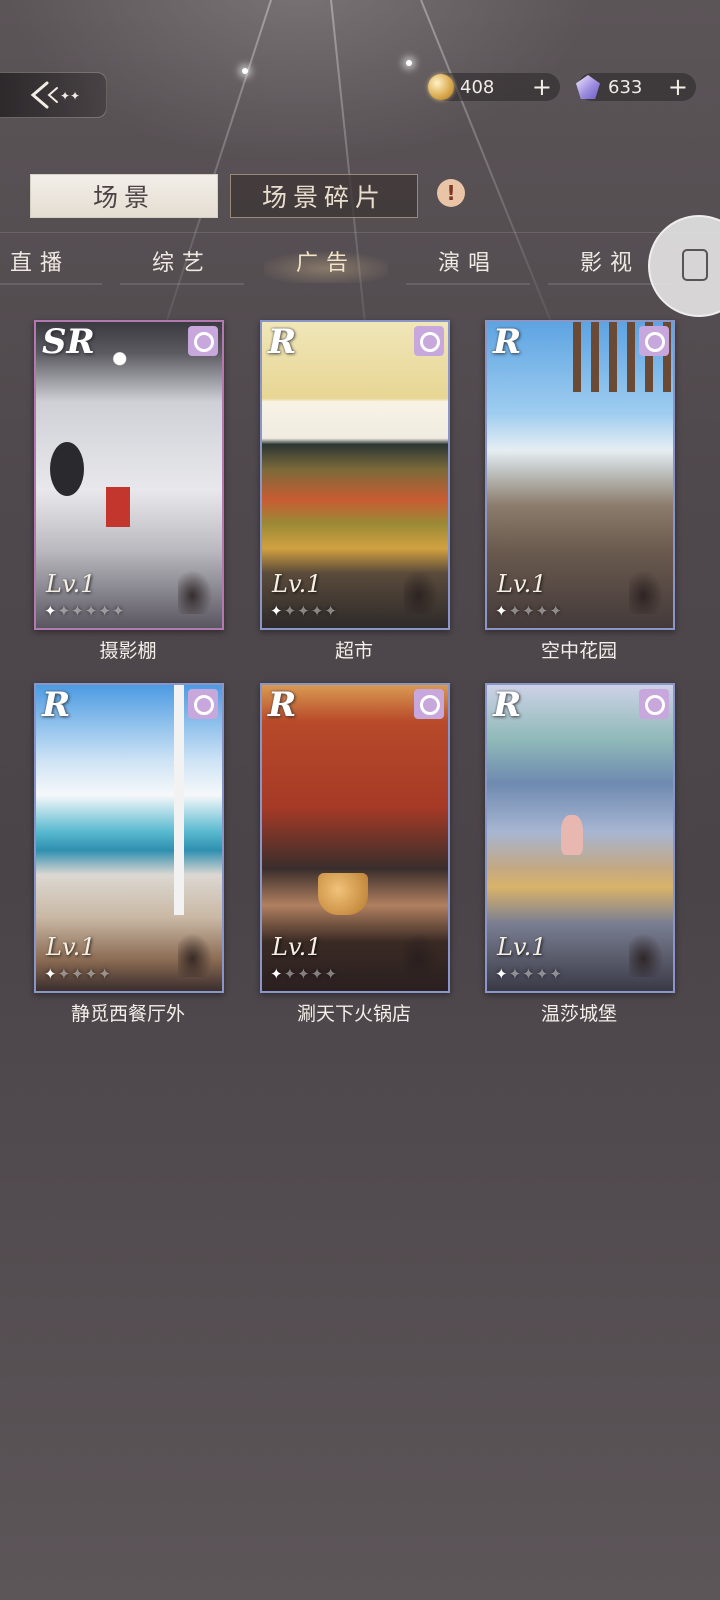  What do you see at coordinates (695, 265) in the screenshot?
I see `phone-icon` at bounding box center [695, 265].